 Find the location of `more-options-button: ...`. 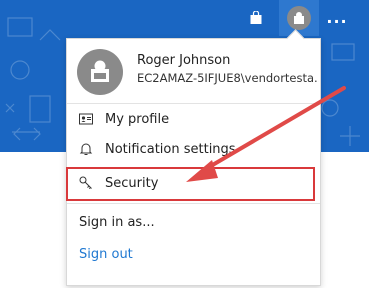

more-options-button: ... is located at coordinates (337, 18).